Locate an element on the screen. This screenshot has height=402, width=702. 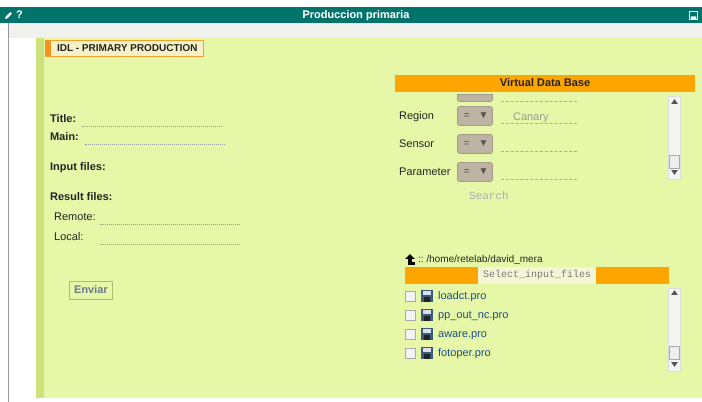
select-files-button: Select_input_files is located at coordinates (537, 275).